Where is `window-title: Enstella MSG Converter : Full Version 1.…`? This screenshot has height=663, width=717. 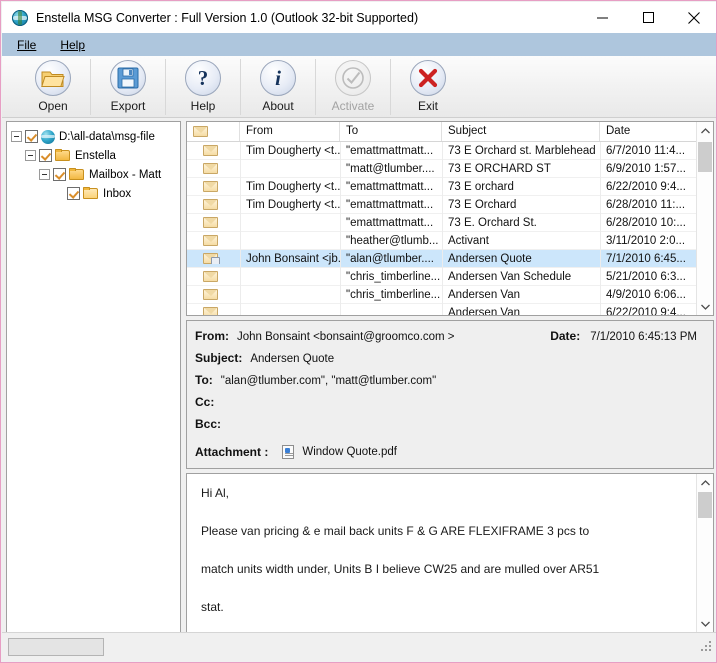 window-title: Enstella MSG Converter : Full Version 1.… is located at coordinates (227, 17).